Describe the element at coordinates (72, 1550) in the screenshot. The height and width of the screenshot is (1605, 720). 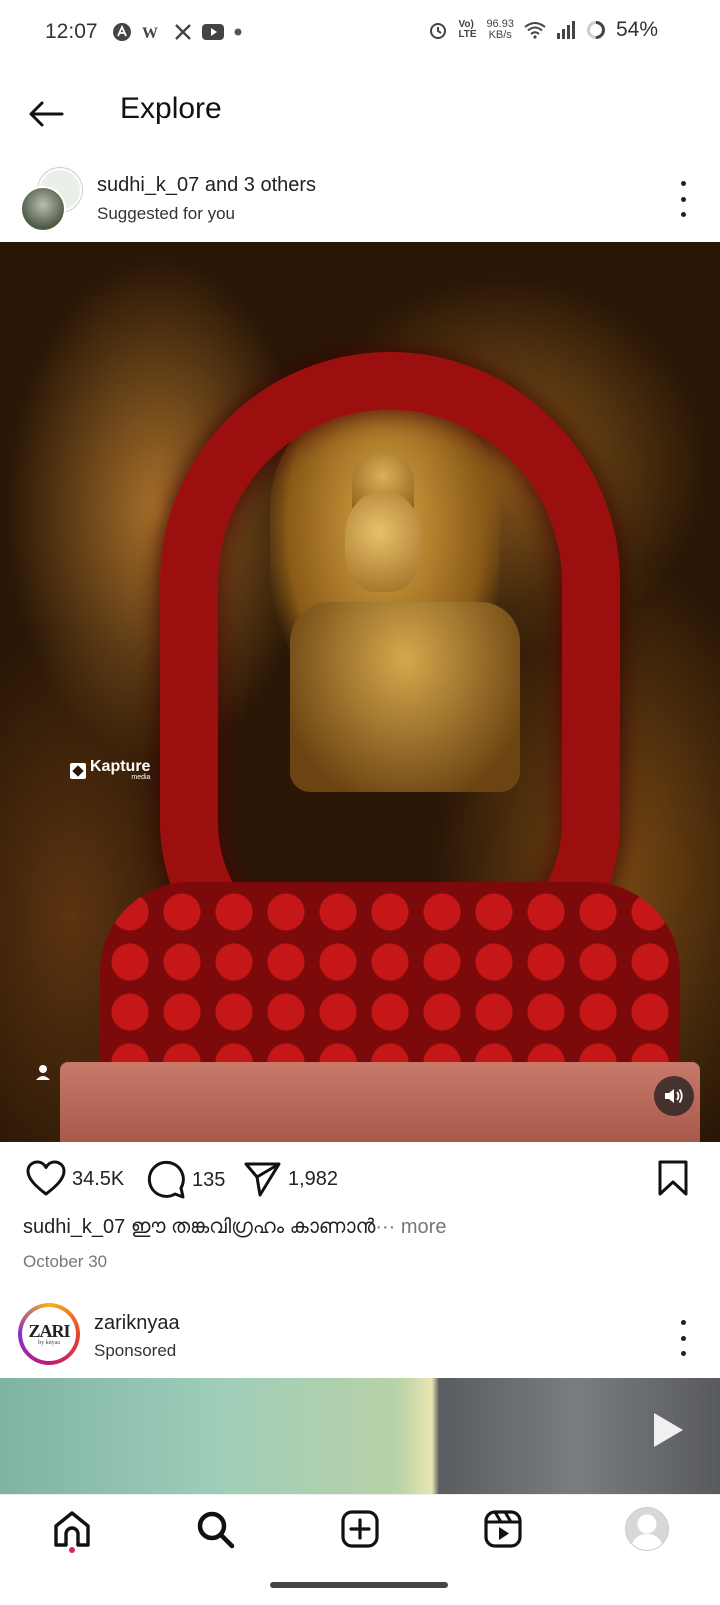
I see `notification-dot` at that location.